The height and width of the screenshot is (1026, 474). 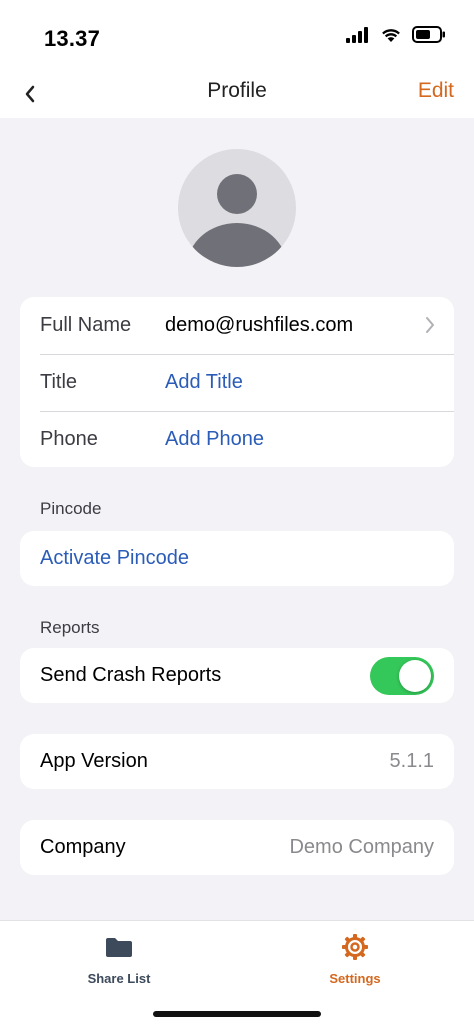 I want to click on folder-icon, so click(x=119, y=947).